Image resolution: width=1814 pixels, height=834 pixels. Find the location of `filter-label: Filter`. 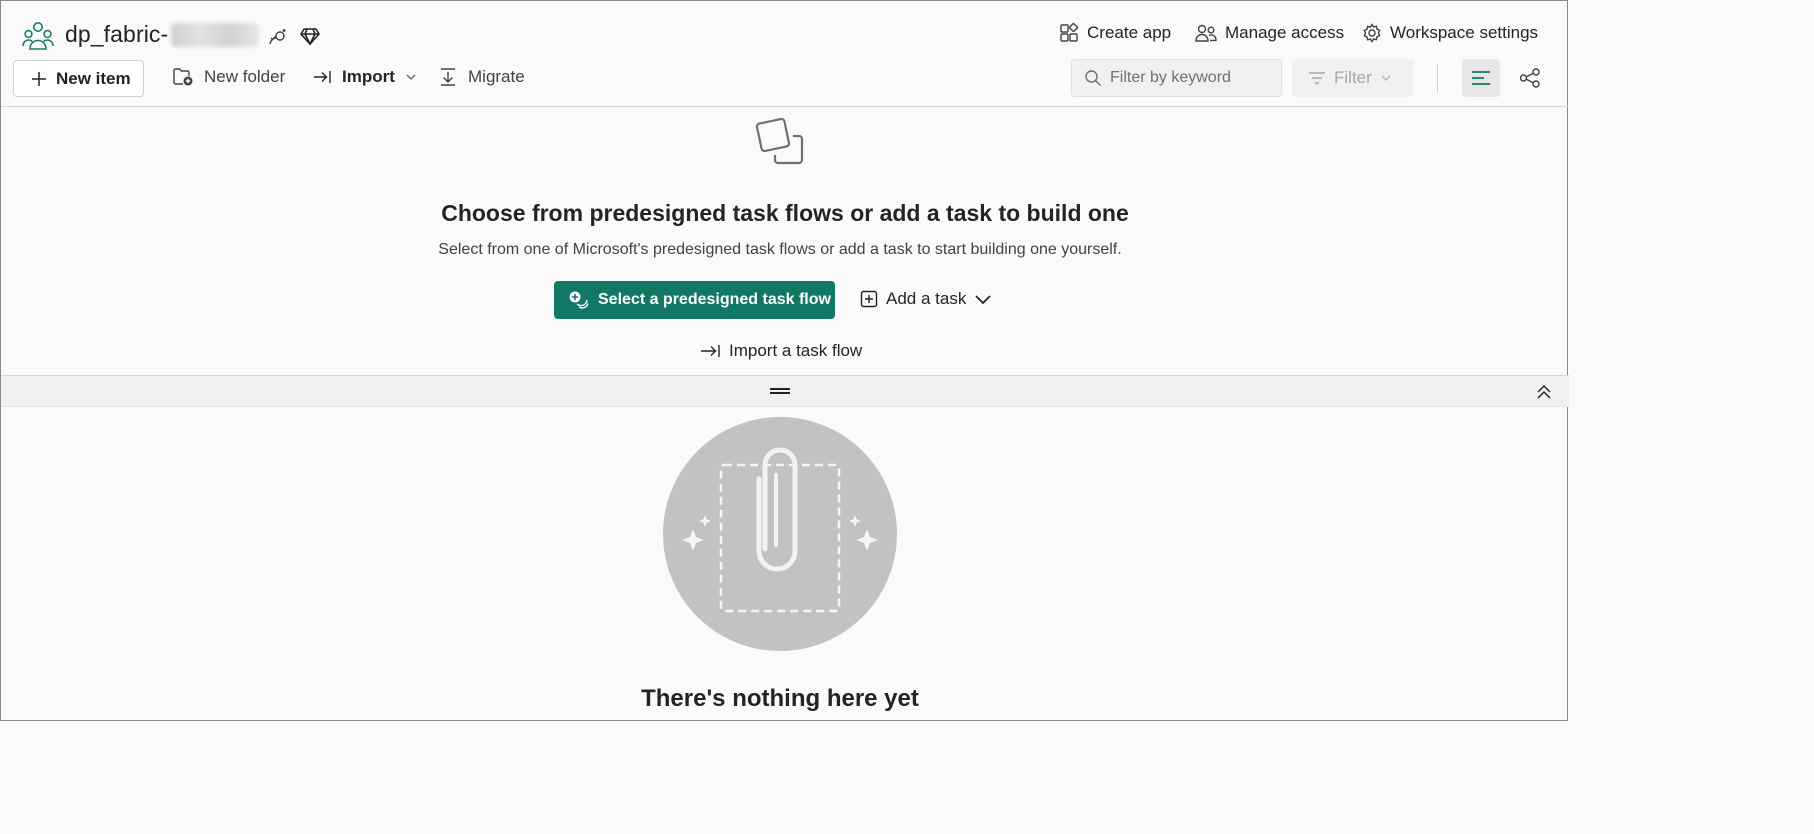

filter-label: Filter is located at coordinates (1353, 77).